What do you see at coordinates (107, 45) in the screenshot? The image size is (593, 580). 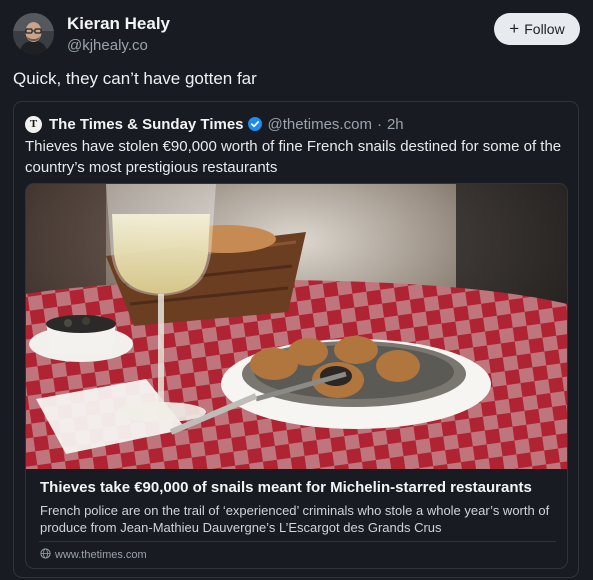 I see `author-handle: @kjhealy.co` at bounding box center [107, 45].